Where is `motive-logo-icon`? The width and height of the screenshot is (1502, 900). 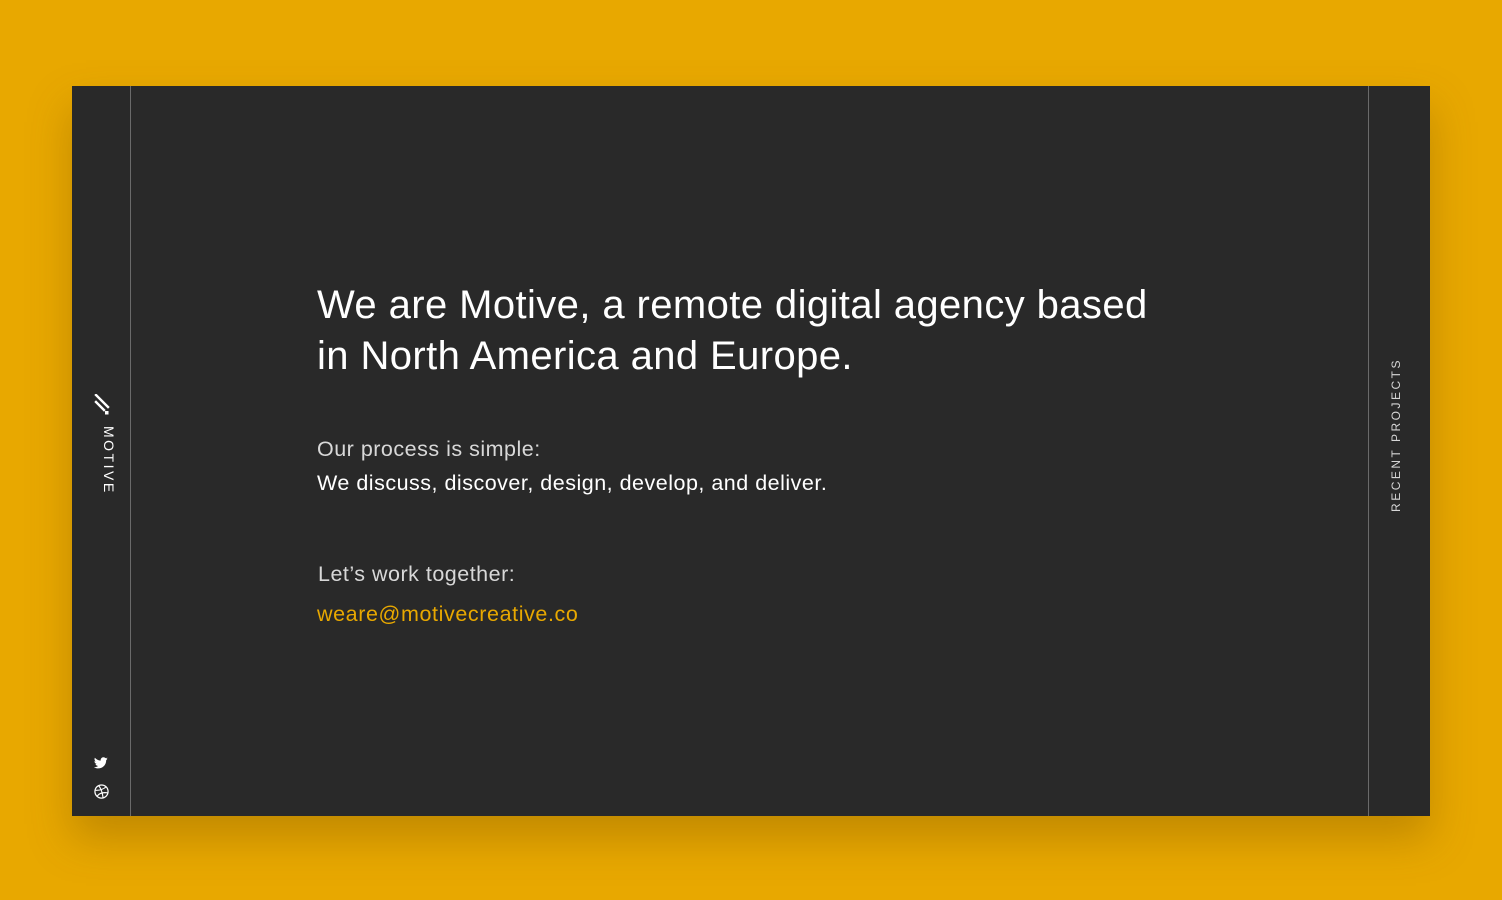
motive-logo-icon is located at coordinates (102, 404).